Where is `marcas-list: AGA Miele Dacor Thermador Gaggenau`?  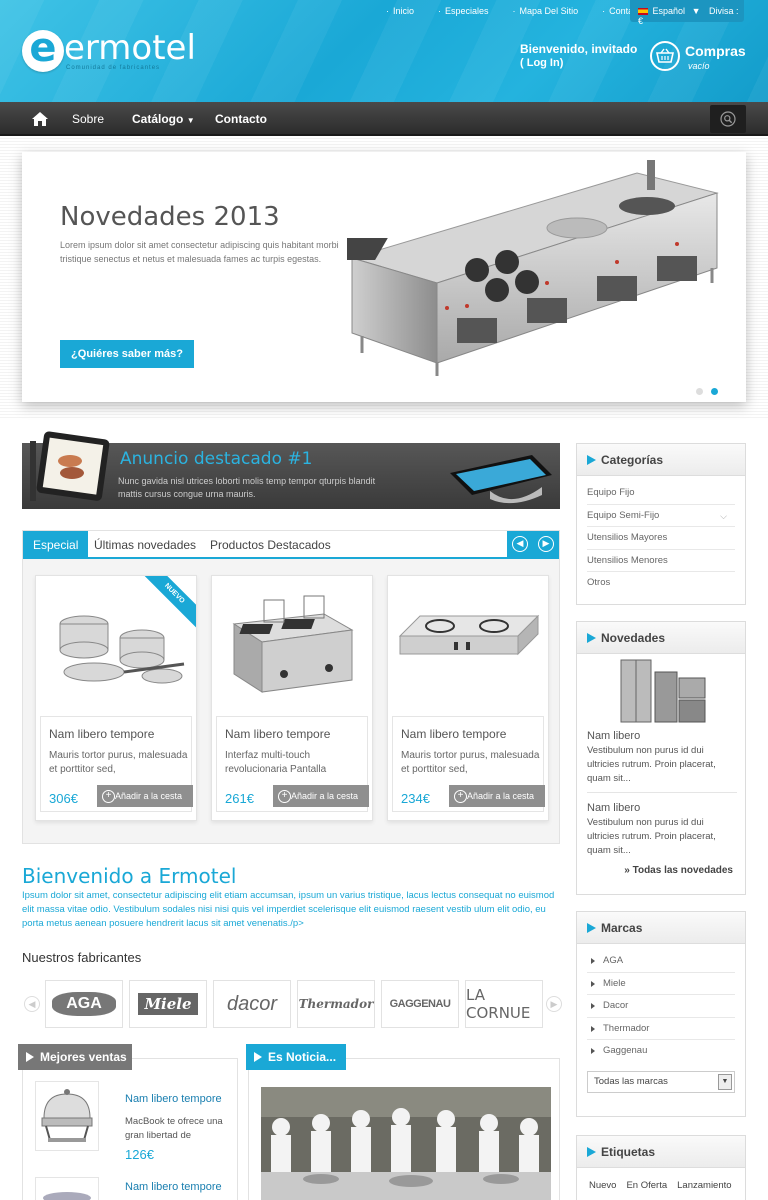
marcas-list: AGA Miele Dacor Thermador Gaggenau is located at coordinates (661, 1004).